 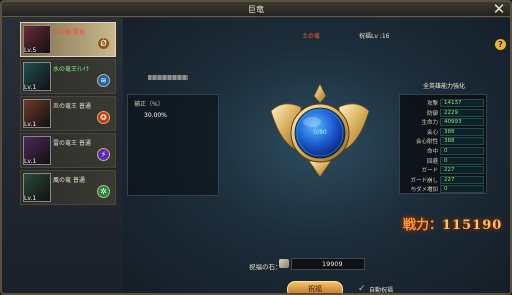 What do you see at coordinates (155, 115) in the screenshot?
I see `bonus-value: 30.00%` at bounding box center [155, 115].